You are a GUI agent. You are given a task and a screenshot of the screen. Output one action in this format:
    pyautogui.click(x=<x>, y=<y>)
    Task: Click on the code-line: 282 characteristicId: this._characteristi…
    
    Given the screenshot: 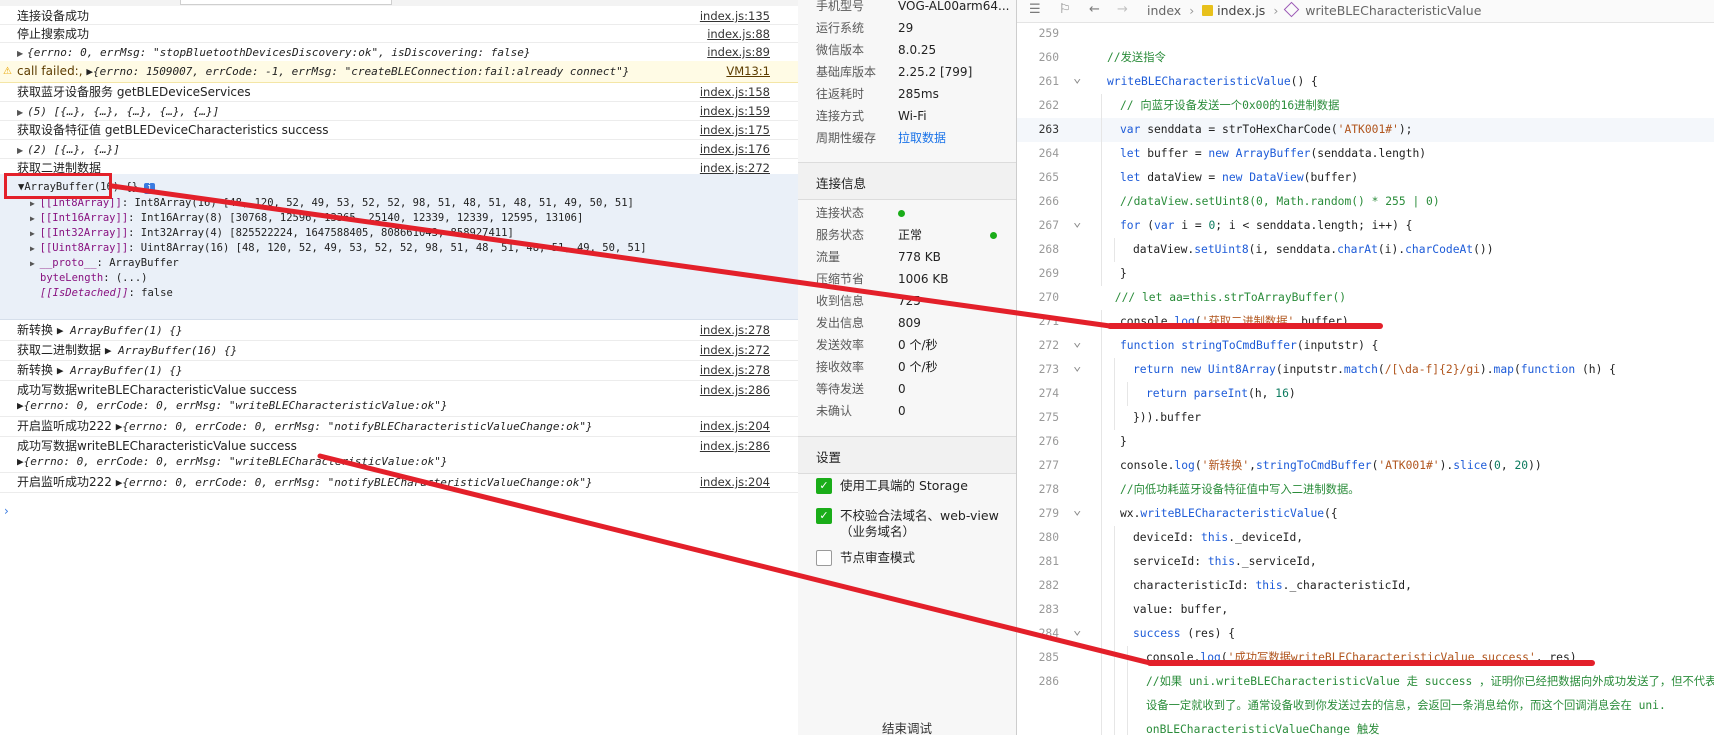 What is the action you would take?
    pyautogui.click(x=1365, y=586)
    